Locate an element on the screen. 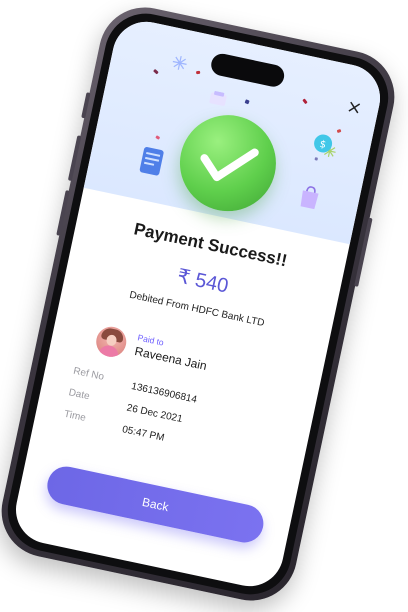 Image resolution: width=408 pixels, height=612 pixels. check-icon is located at coordinates (228, 163).